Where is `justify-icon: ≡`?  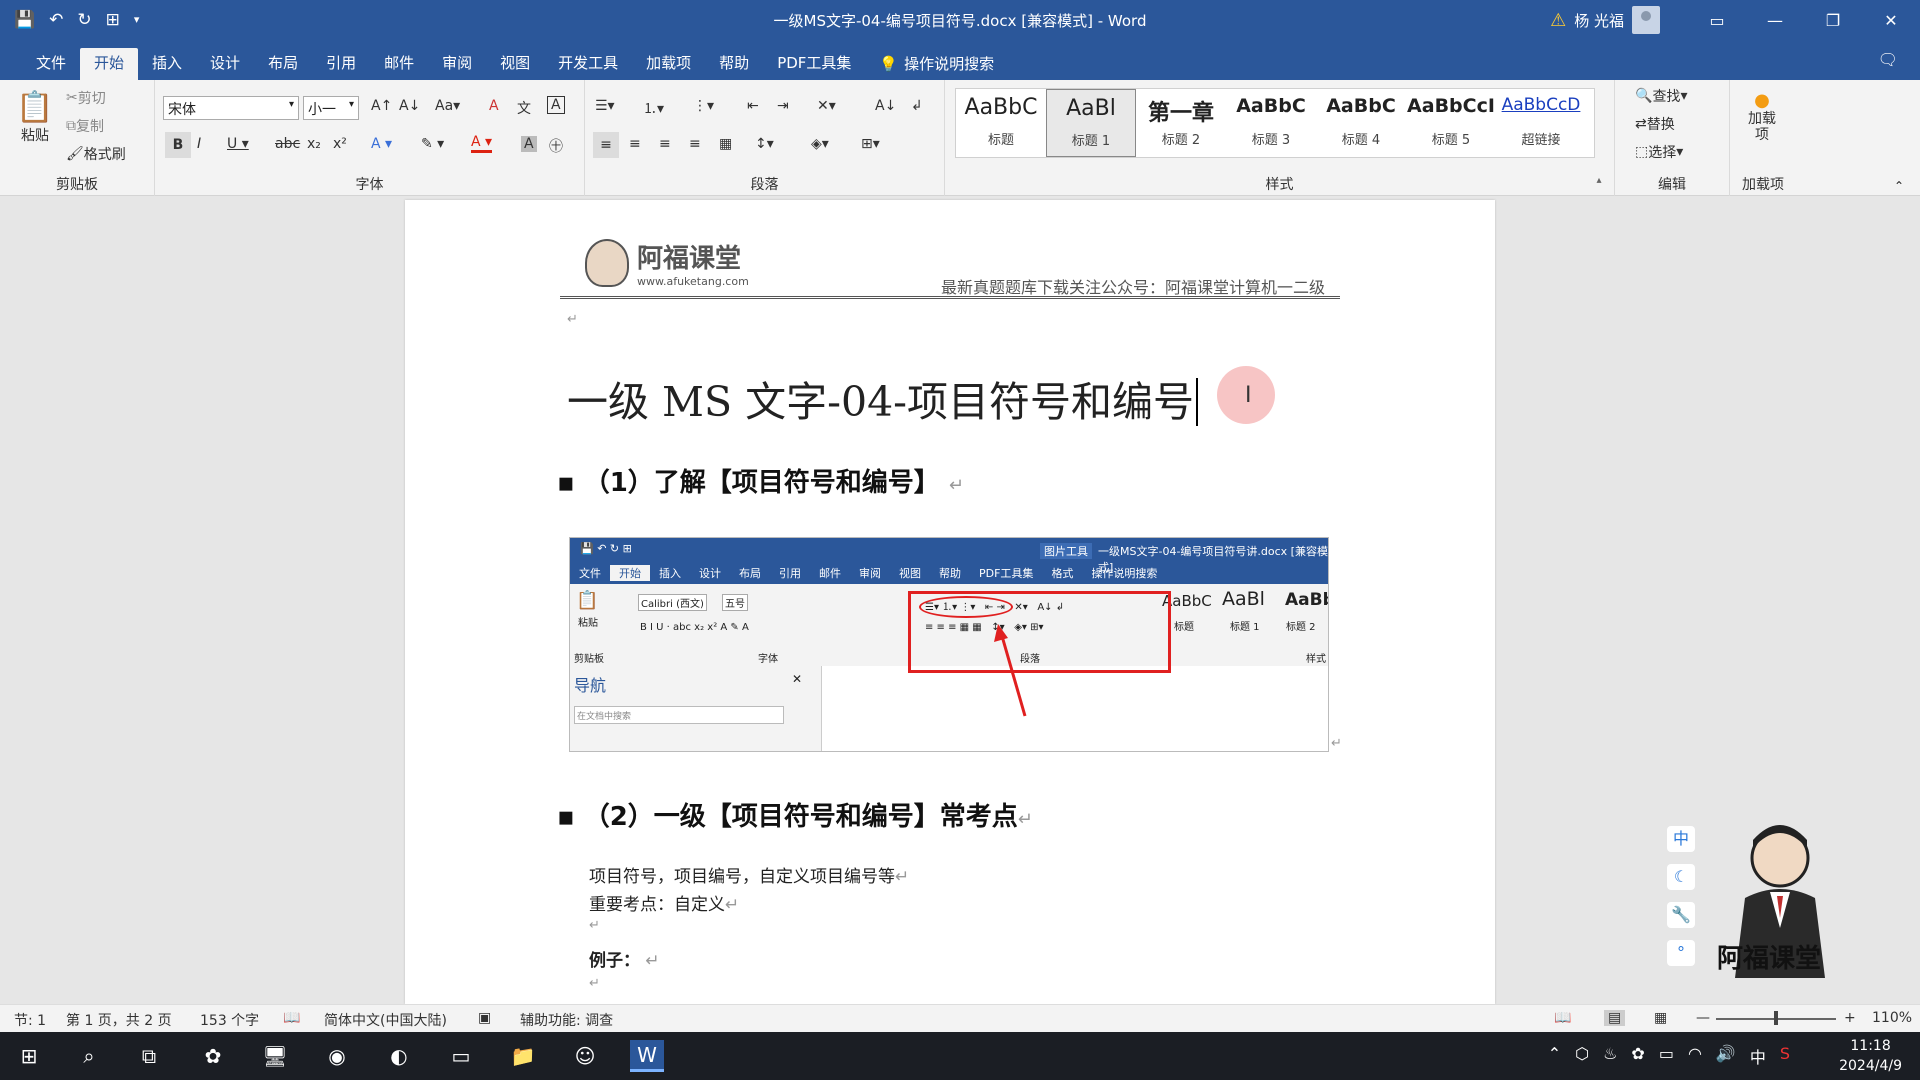 justify-icon: ≡ is located at coordinates (695, 144).